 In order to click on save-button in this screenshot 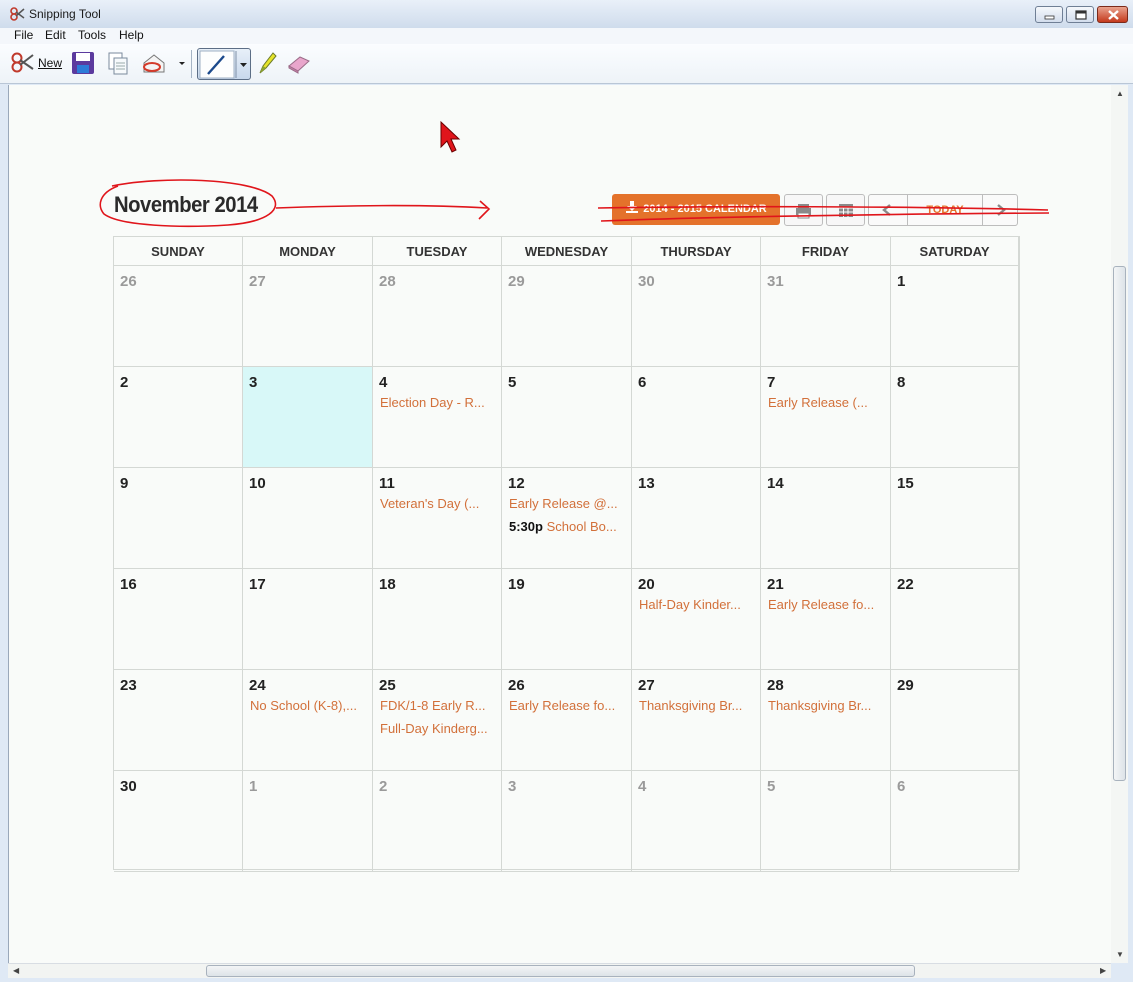, I will do `click(83, 63)`.